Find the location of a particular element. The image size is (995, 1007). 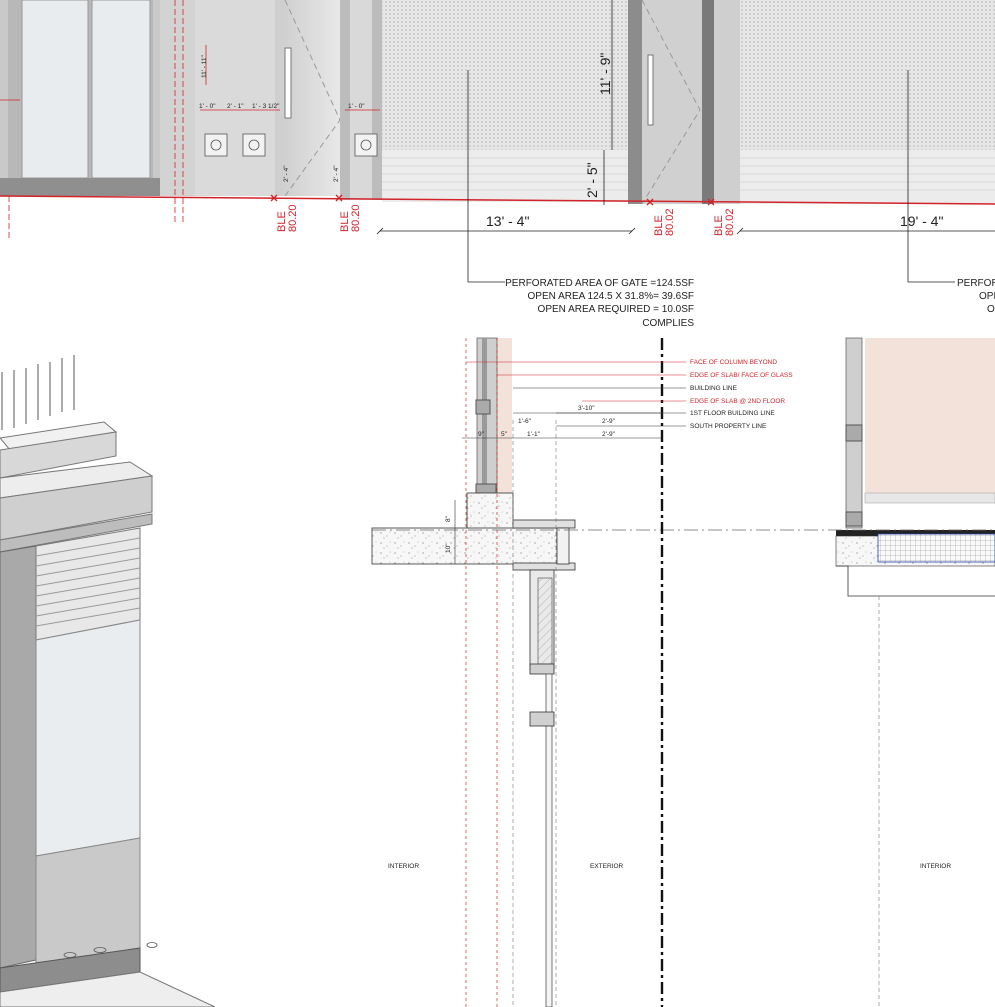

svg-text: 1'-1" is located at coordinates (534, 434).